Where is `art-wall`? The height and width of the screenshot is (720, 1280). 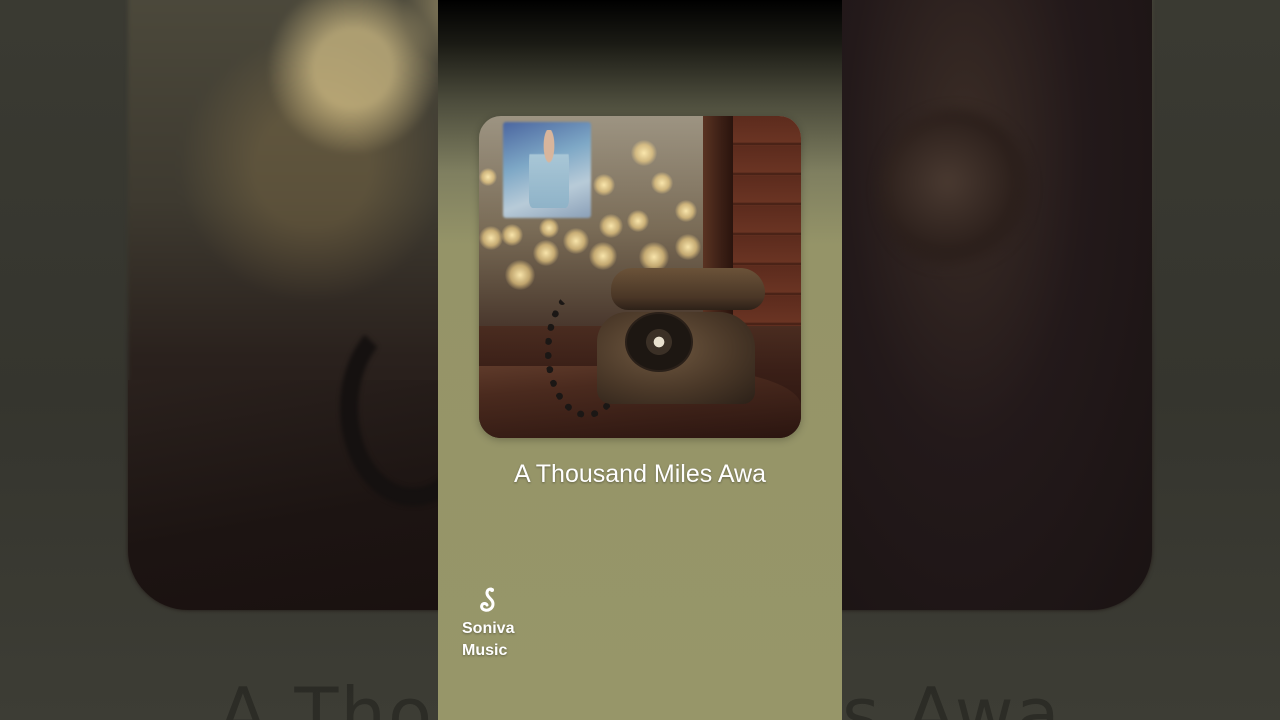 art-wall is located at coordinates (767, 236).